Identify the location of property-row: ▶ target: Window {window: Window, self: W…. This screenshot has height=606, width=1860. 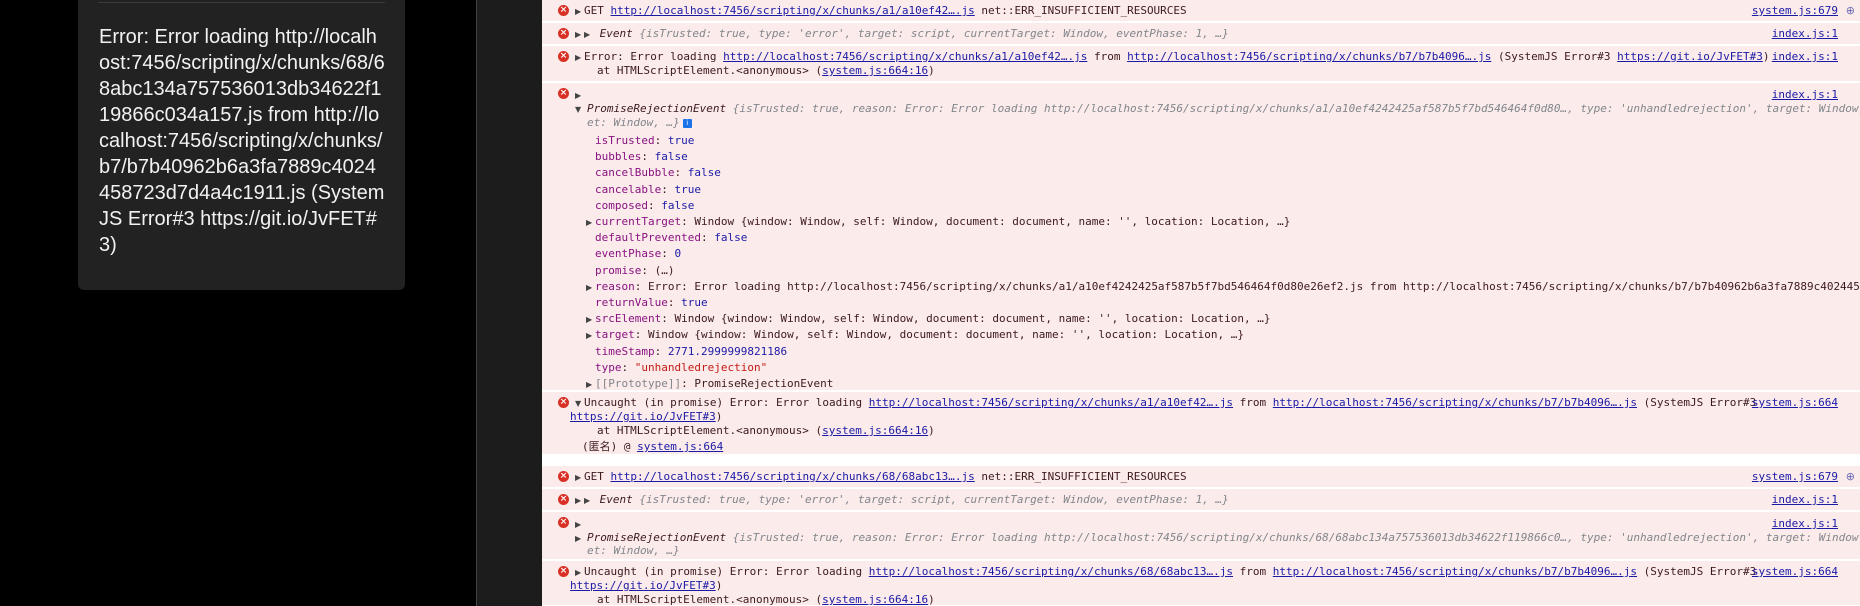
(915, 335).